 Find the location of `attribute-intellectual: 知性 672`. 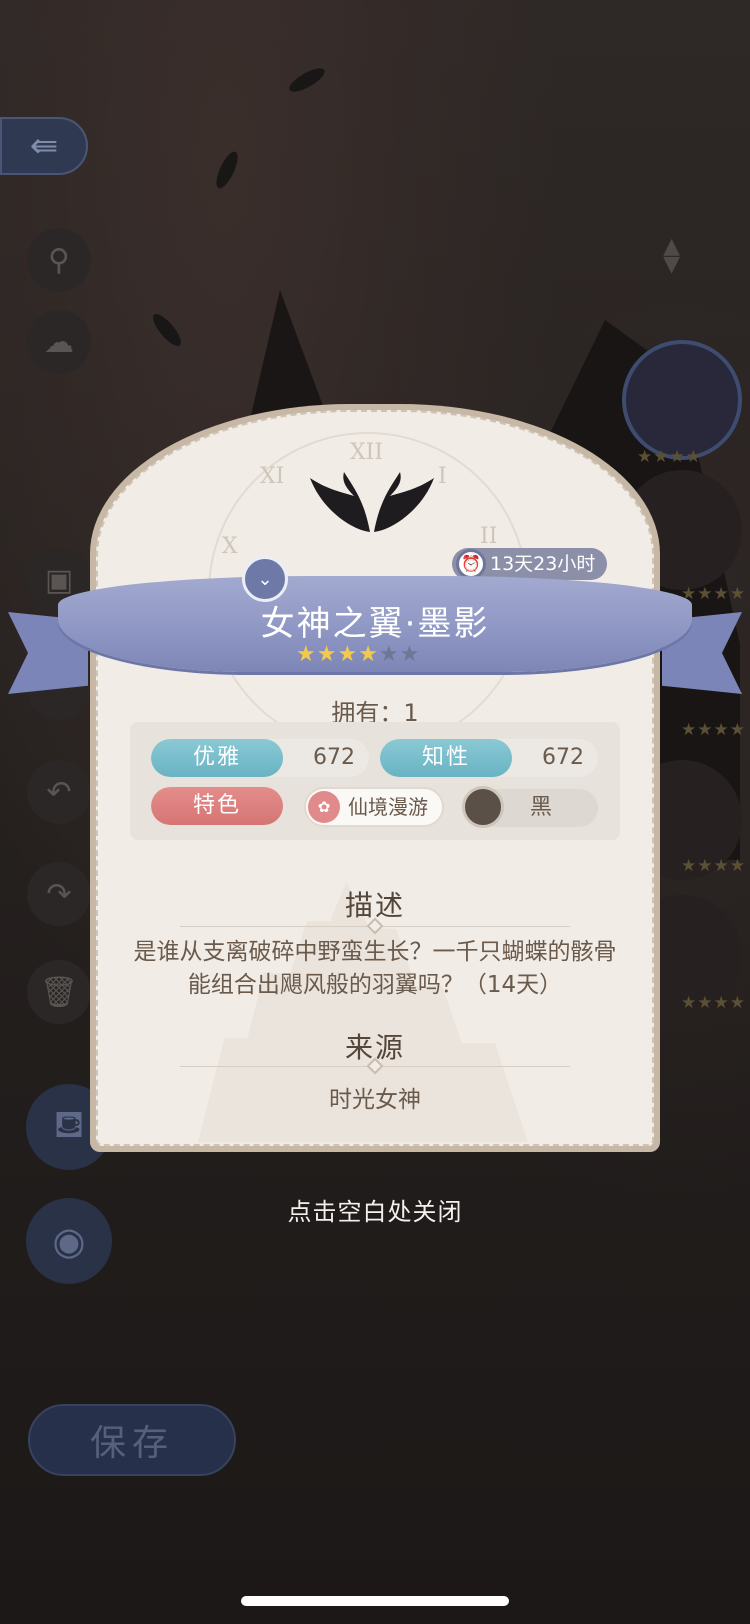

attribute-intellectual: 知性 672 is located at coordinates (489, 758).